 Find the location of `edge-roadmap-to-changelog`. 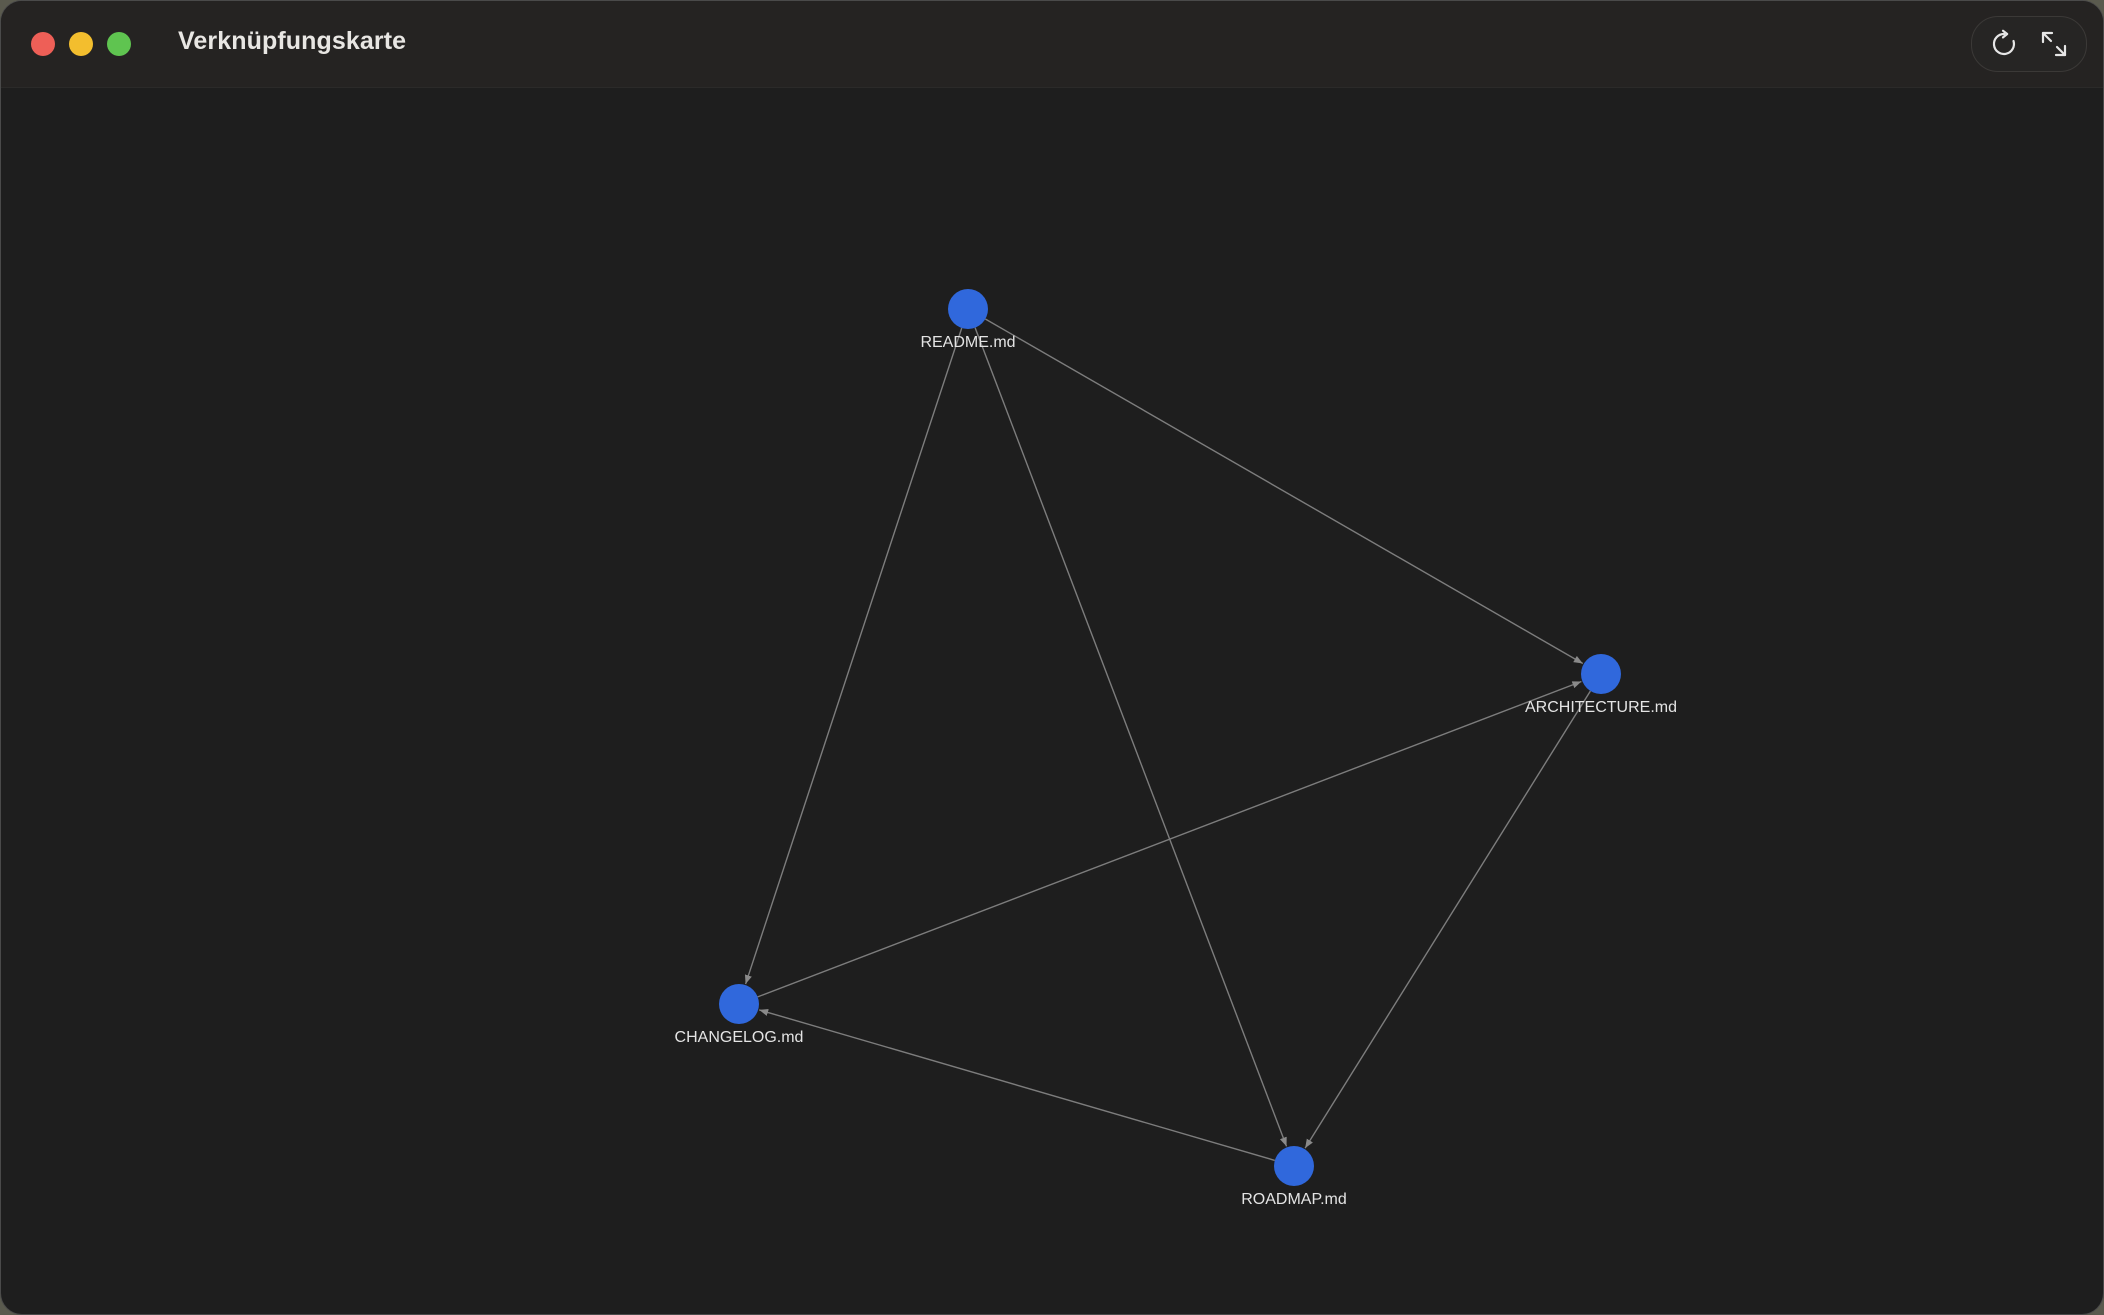

edge-roadmap-to-changelog is located at coordinates (1016, 1085).